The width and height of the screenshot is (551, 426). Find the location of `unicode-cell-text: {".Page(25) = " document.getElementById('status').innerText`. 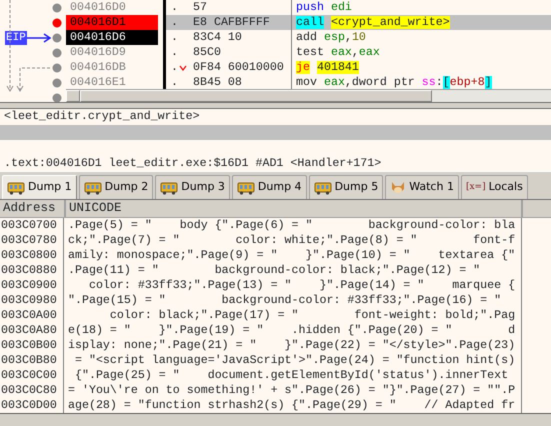

unicode-cell-text: {".Page(25) = " document.getElementById('status').innerText is located at coordinates (292, 375).